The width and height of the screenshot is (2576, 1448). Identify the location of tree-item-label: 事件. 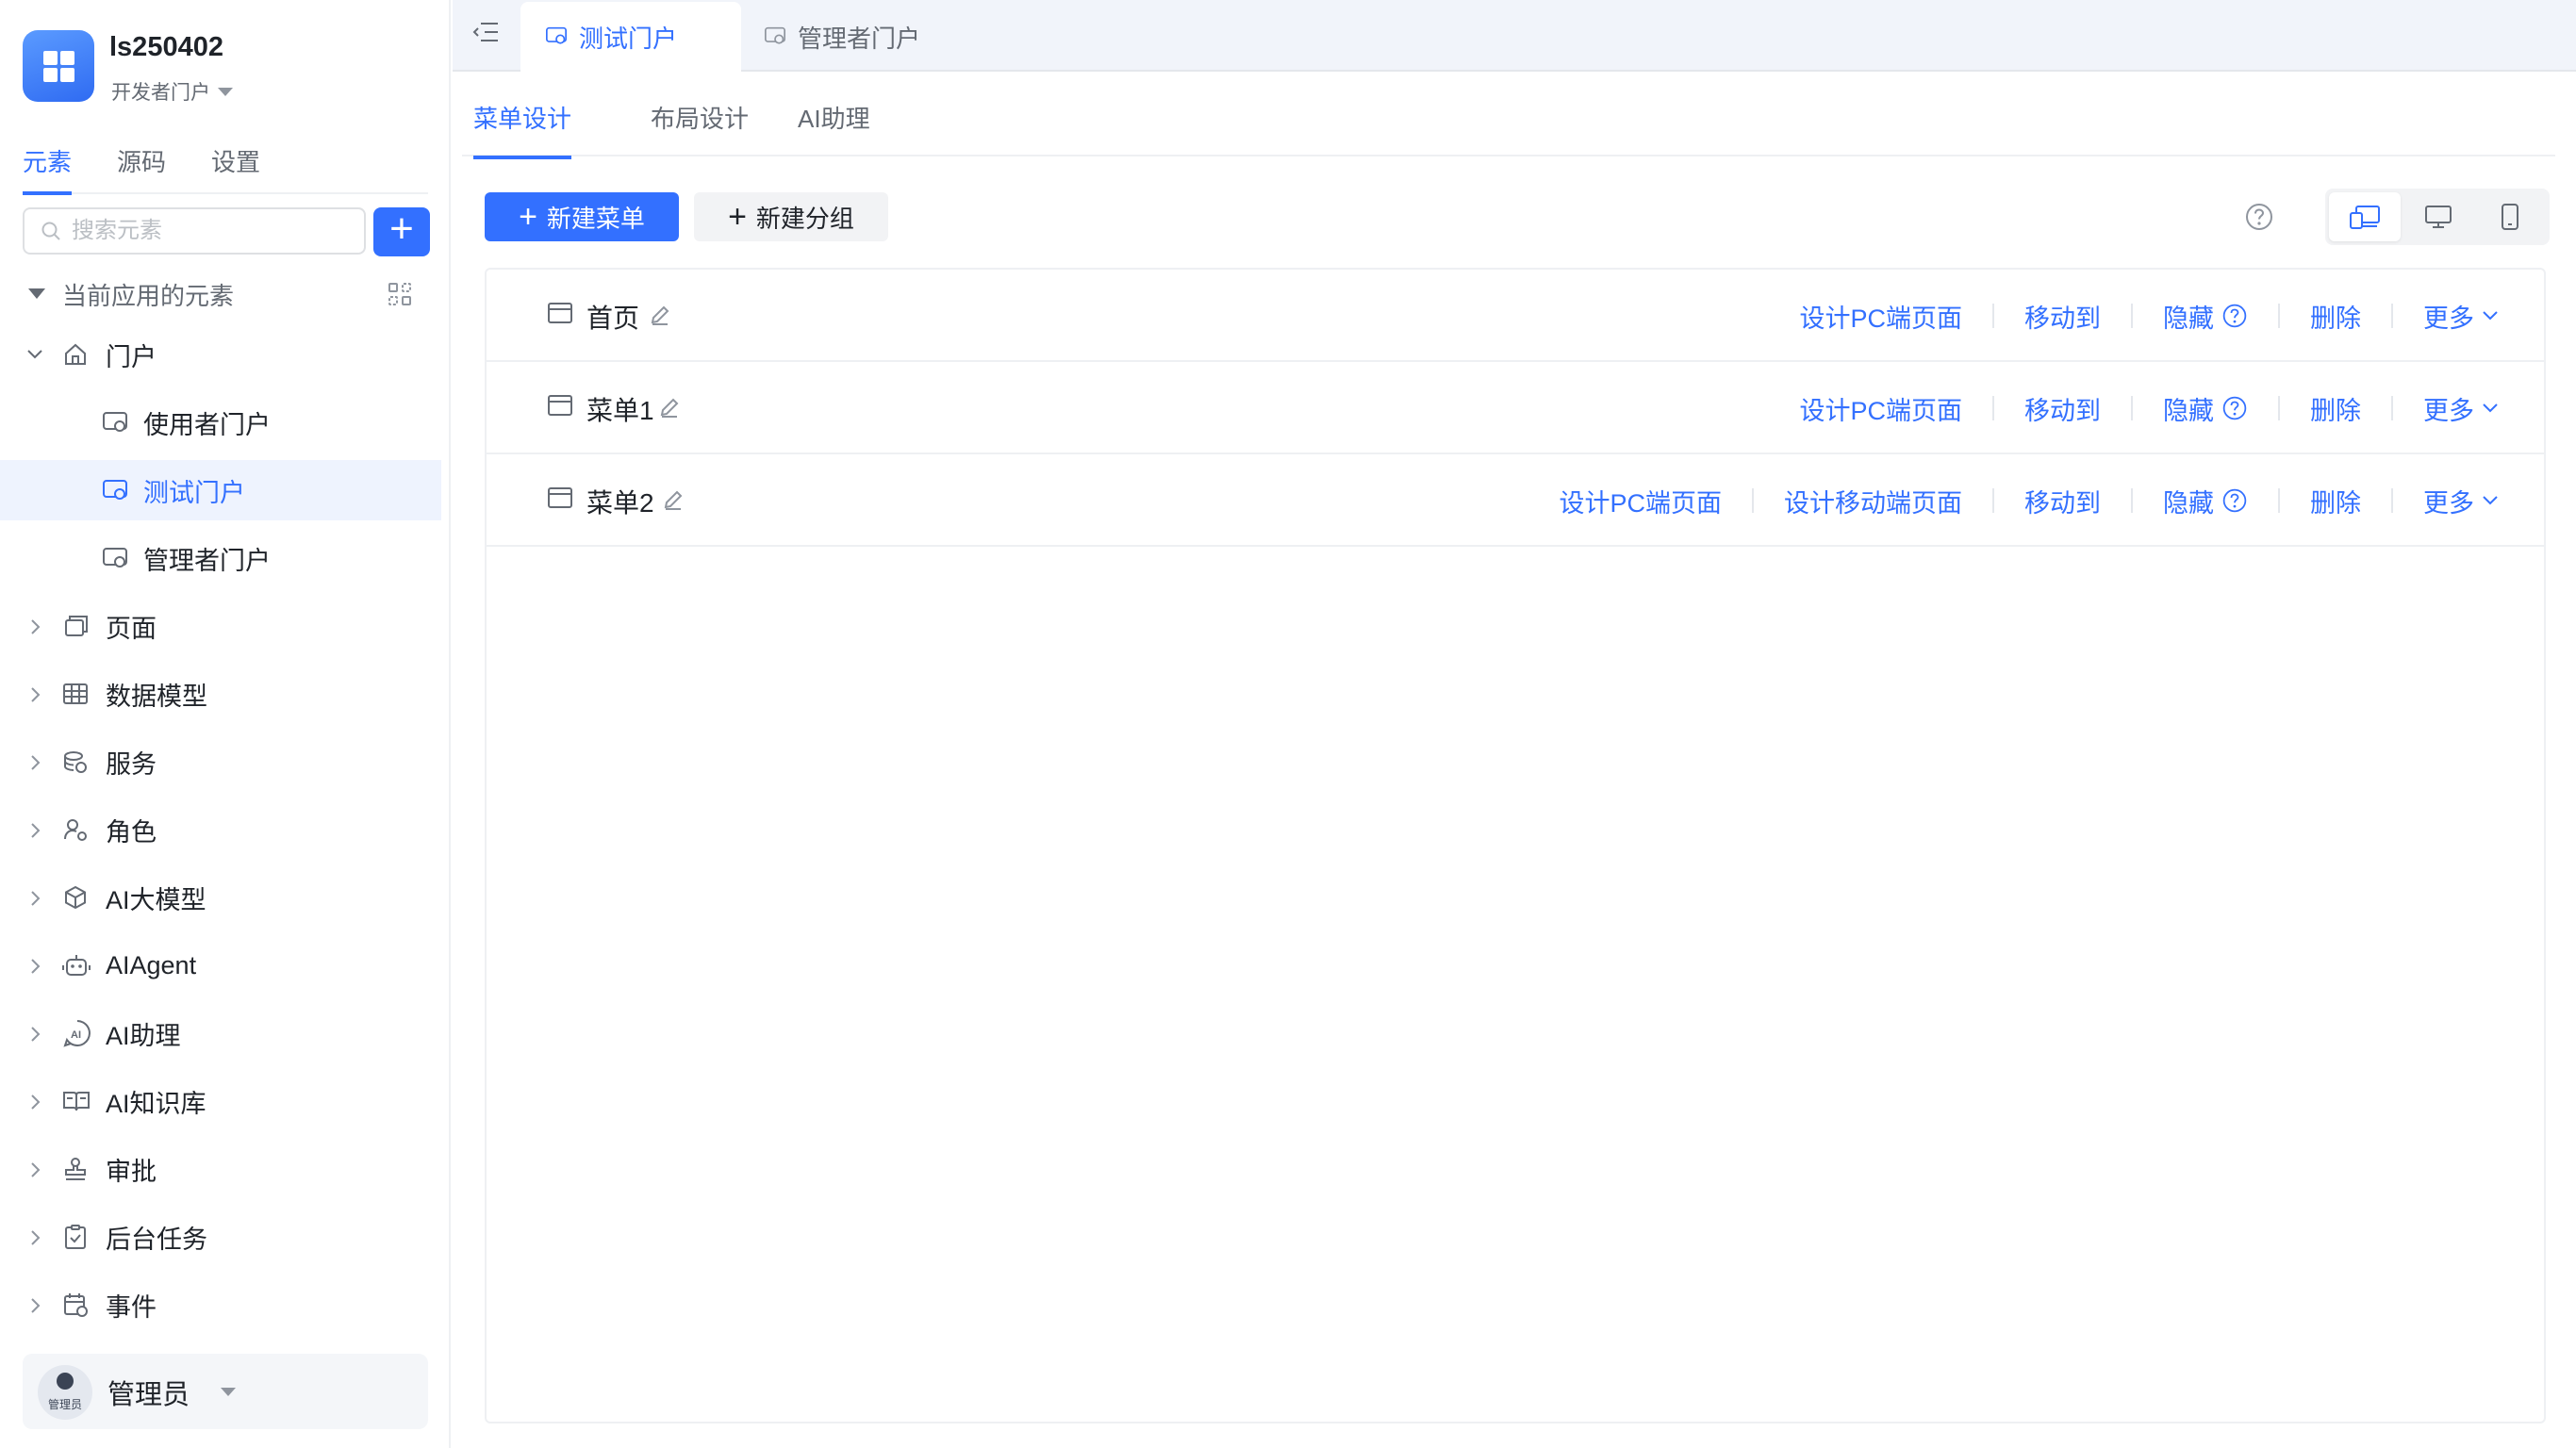
(131, 1307).